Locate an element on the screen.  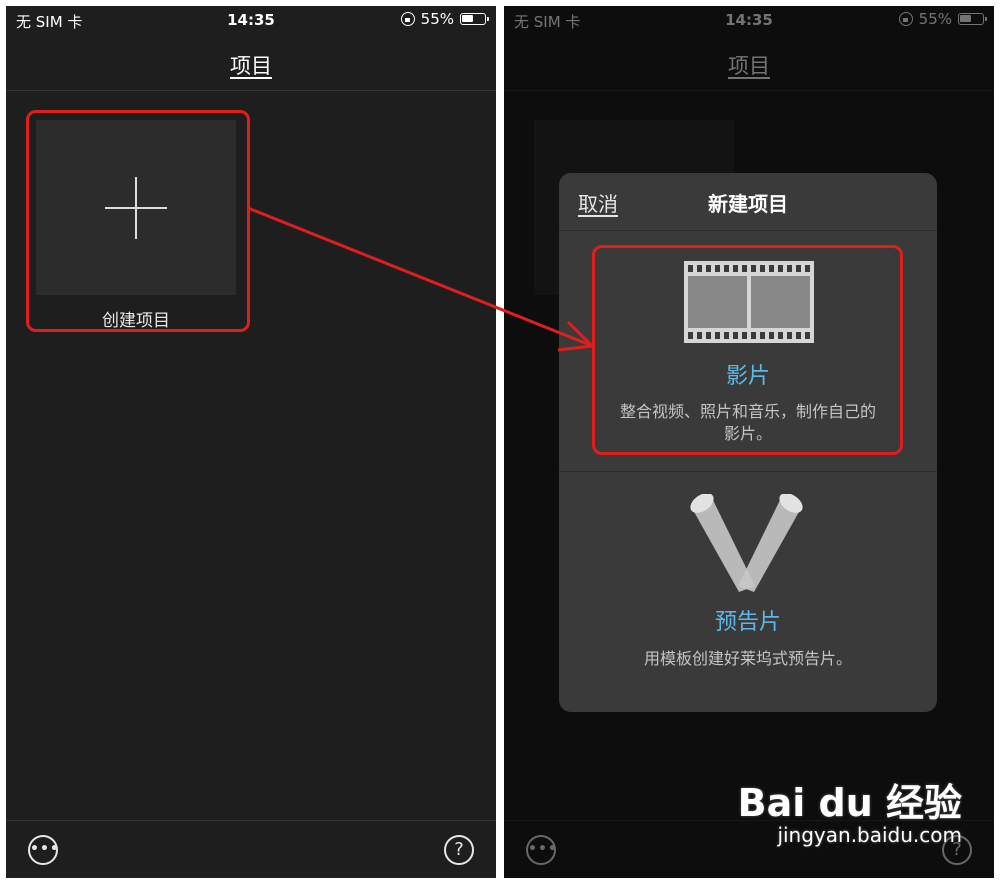
watermark-logo: Bai du 经验 is located at coordinates (849, 803).